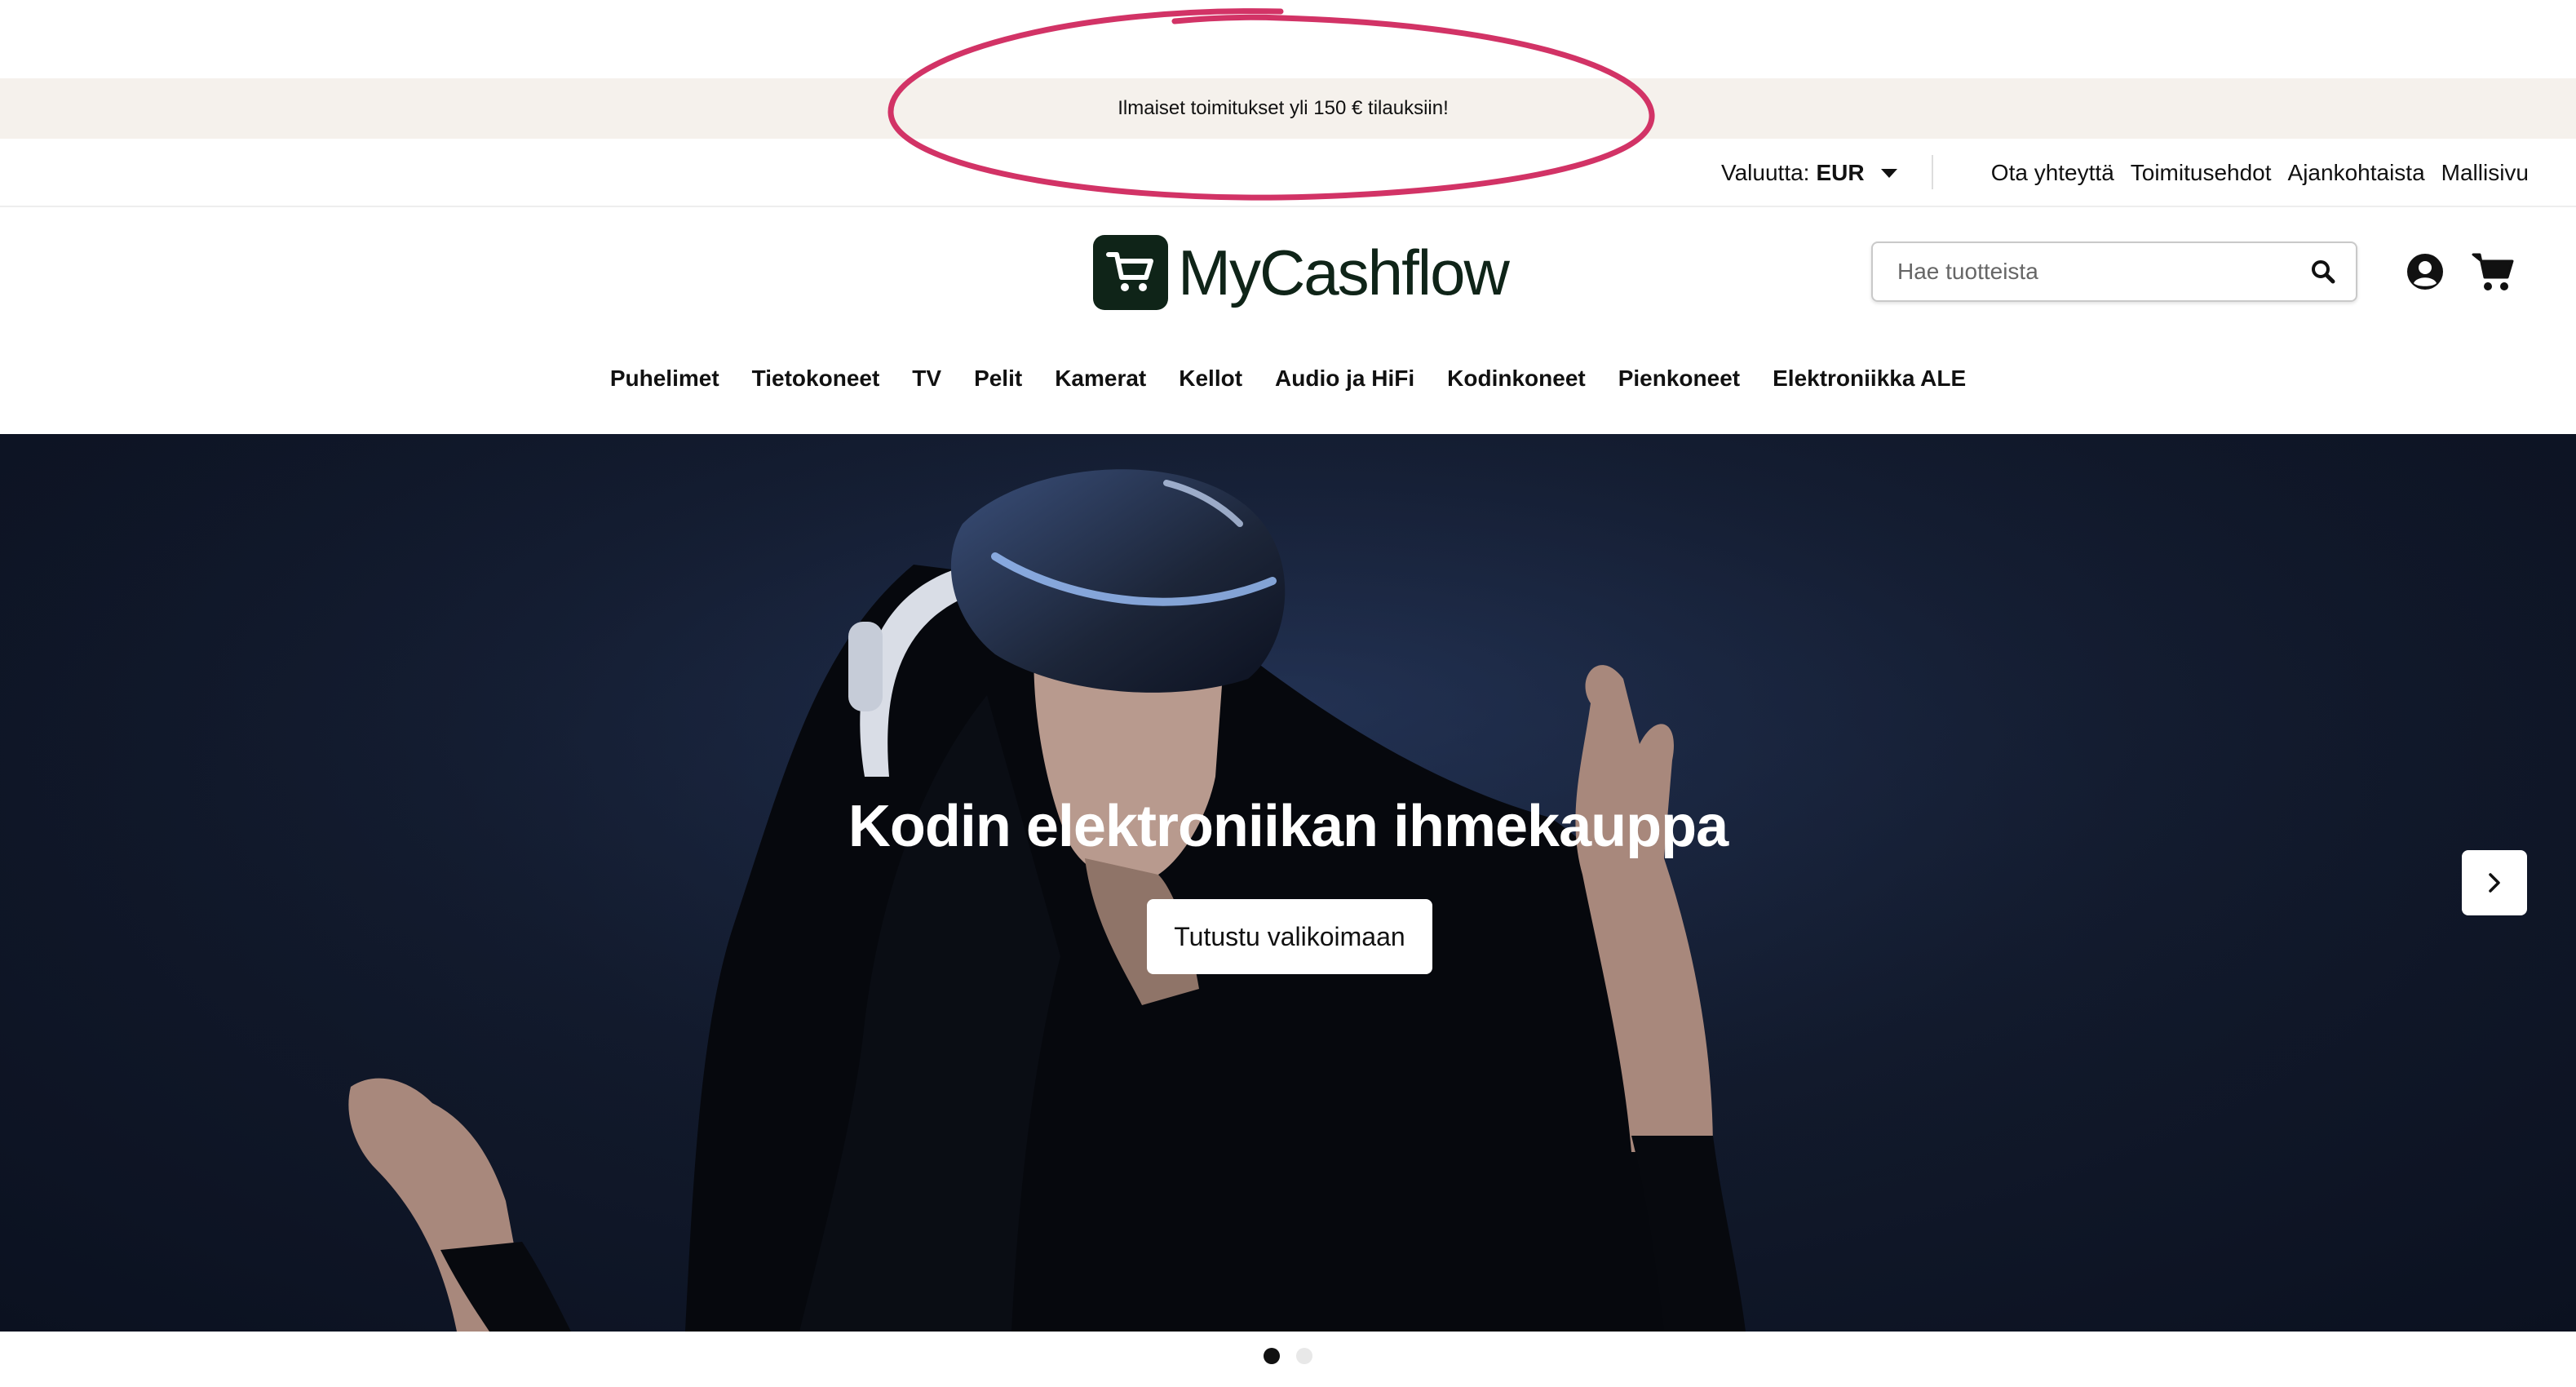  What do you see at coordinates (1210, 379) in the screenshot?
I see `nav-item-kellot: Kellot` at bounding box center [1210, 379].